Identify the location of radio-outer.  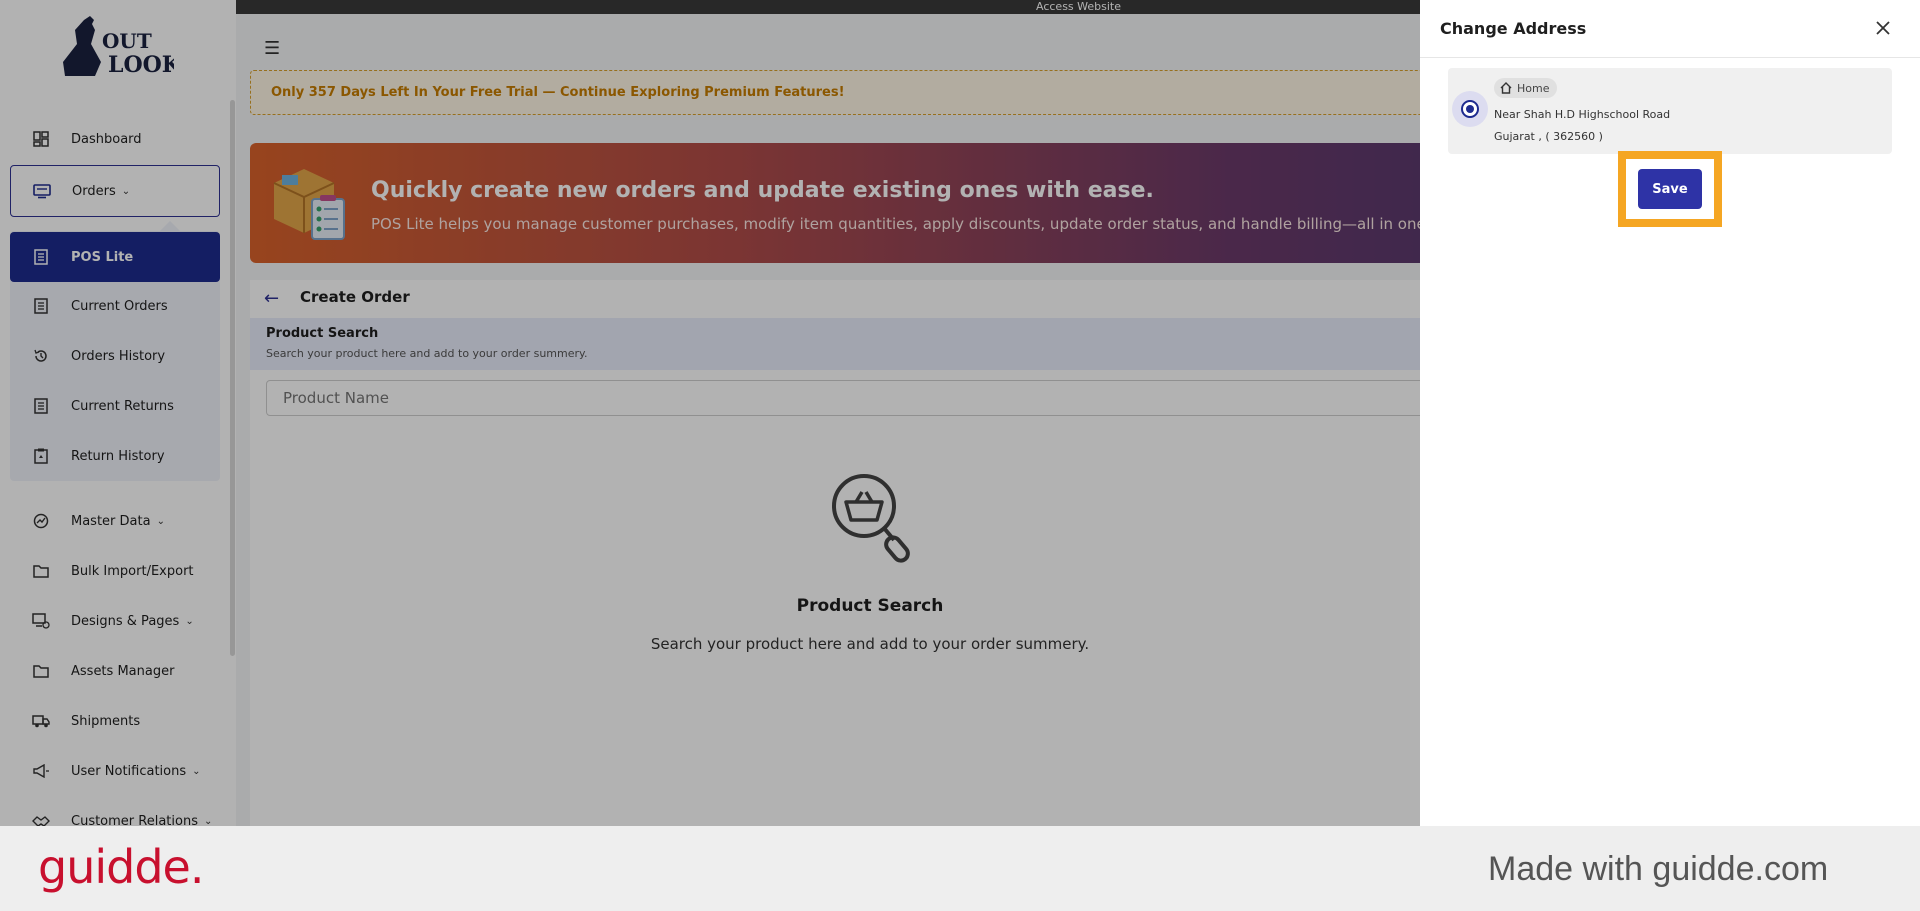
(1470, 109).